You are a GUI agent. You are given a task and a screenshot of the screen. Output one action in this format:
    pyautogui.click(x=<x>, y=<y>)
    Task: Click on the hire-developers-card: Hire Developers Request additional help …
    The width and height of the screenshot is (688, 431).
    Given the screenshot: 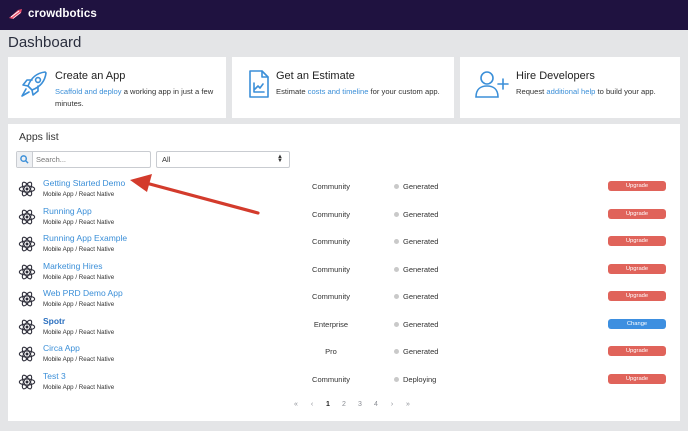 What is the action you would take?
    pyautogui.click(x=570, y=87)
    